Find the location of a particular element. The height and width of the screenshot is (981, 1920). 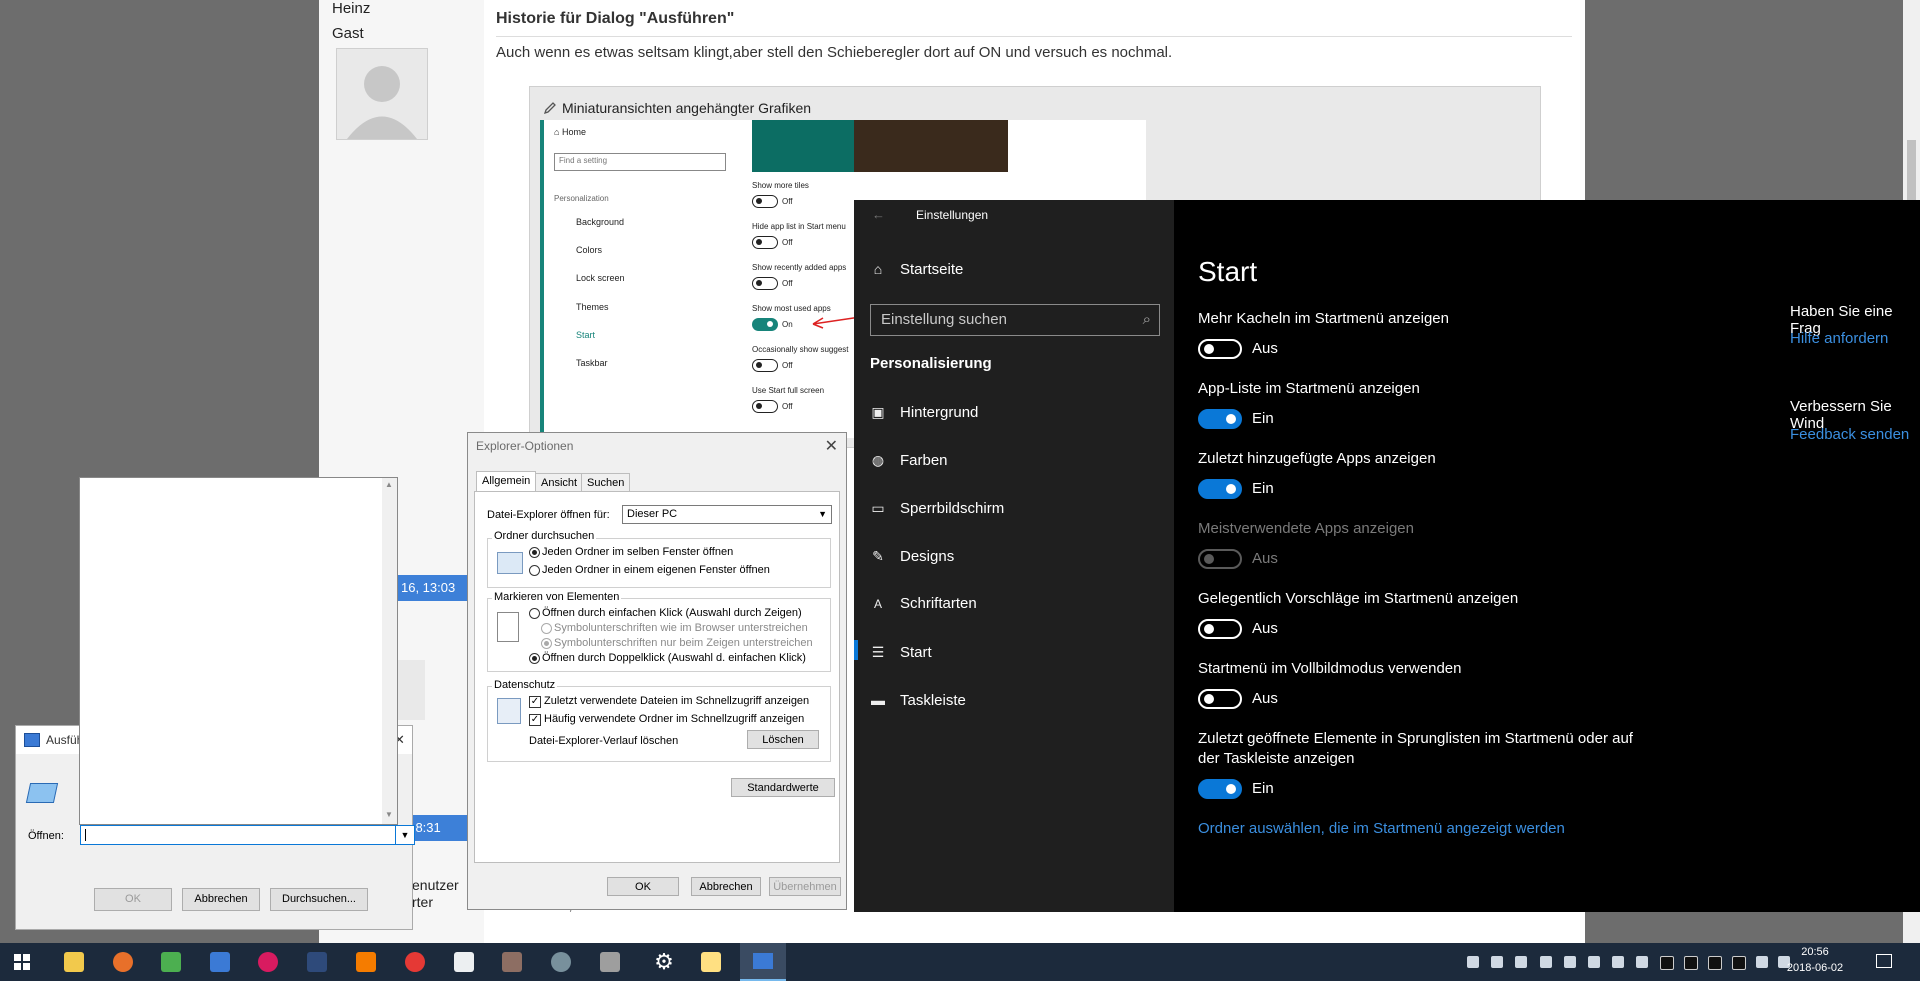

network-icon is located at coordinates (1762, 962).